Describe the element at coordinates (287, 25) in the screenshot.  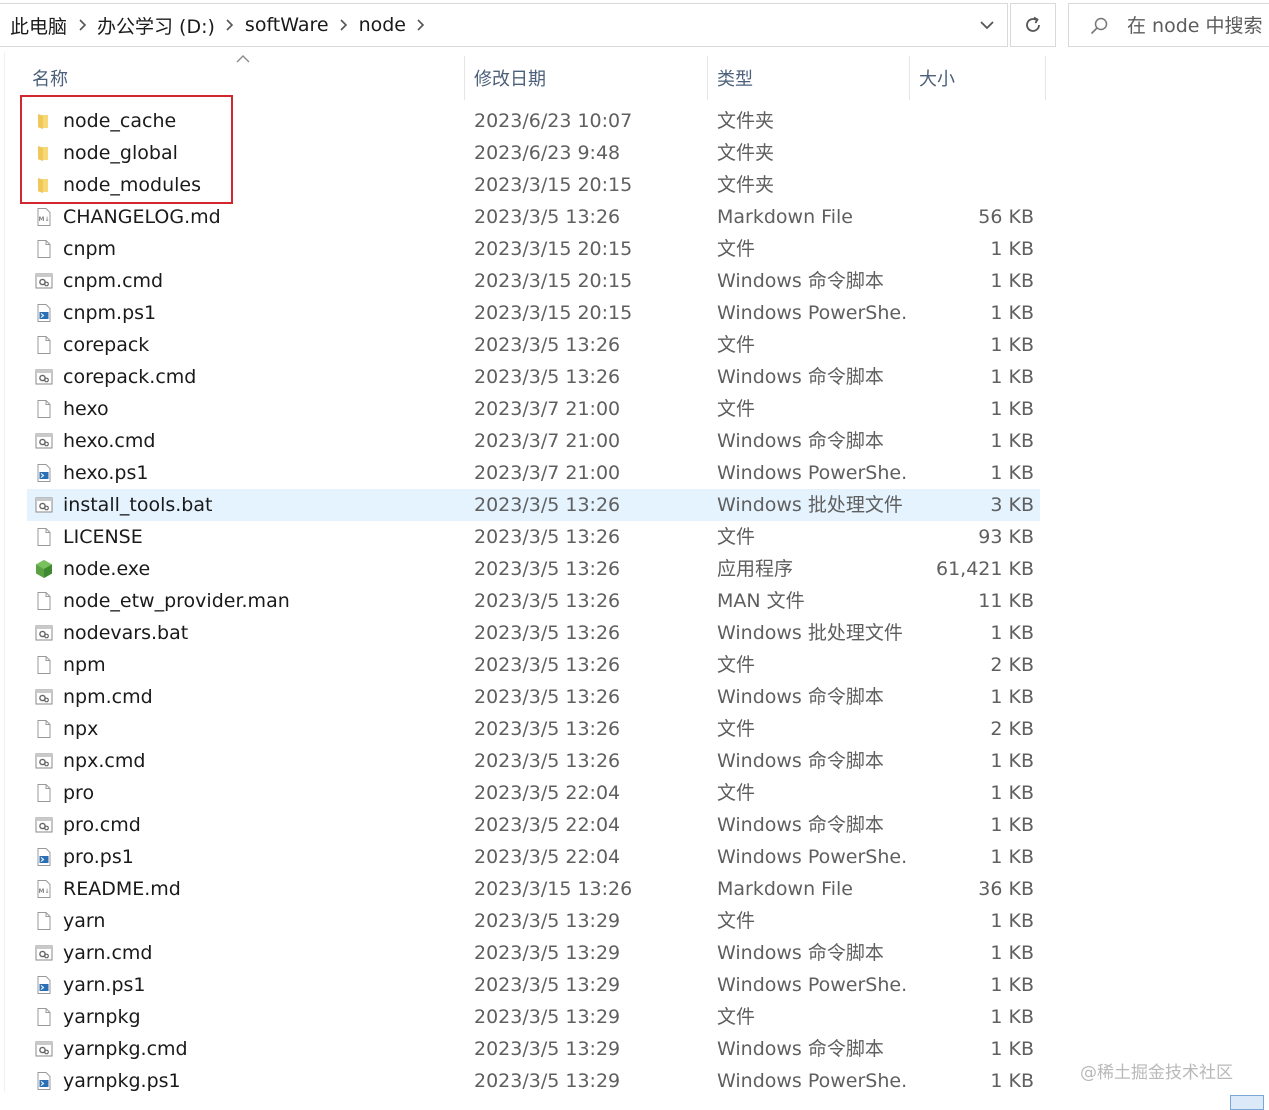
I see `breadcrumb-software: softWare` at that location.